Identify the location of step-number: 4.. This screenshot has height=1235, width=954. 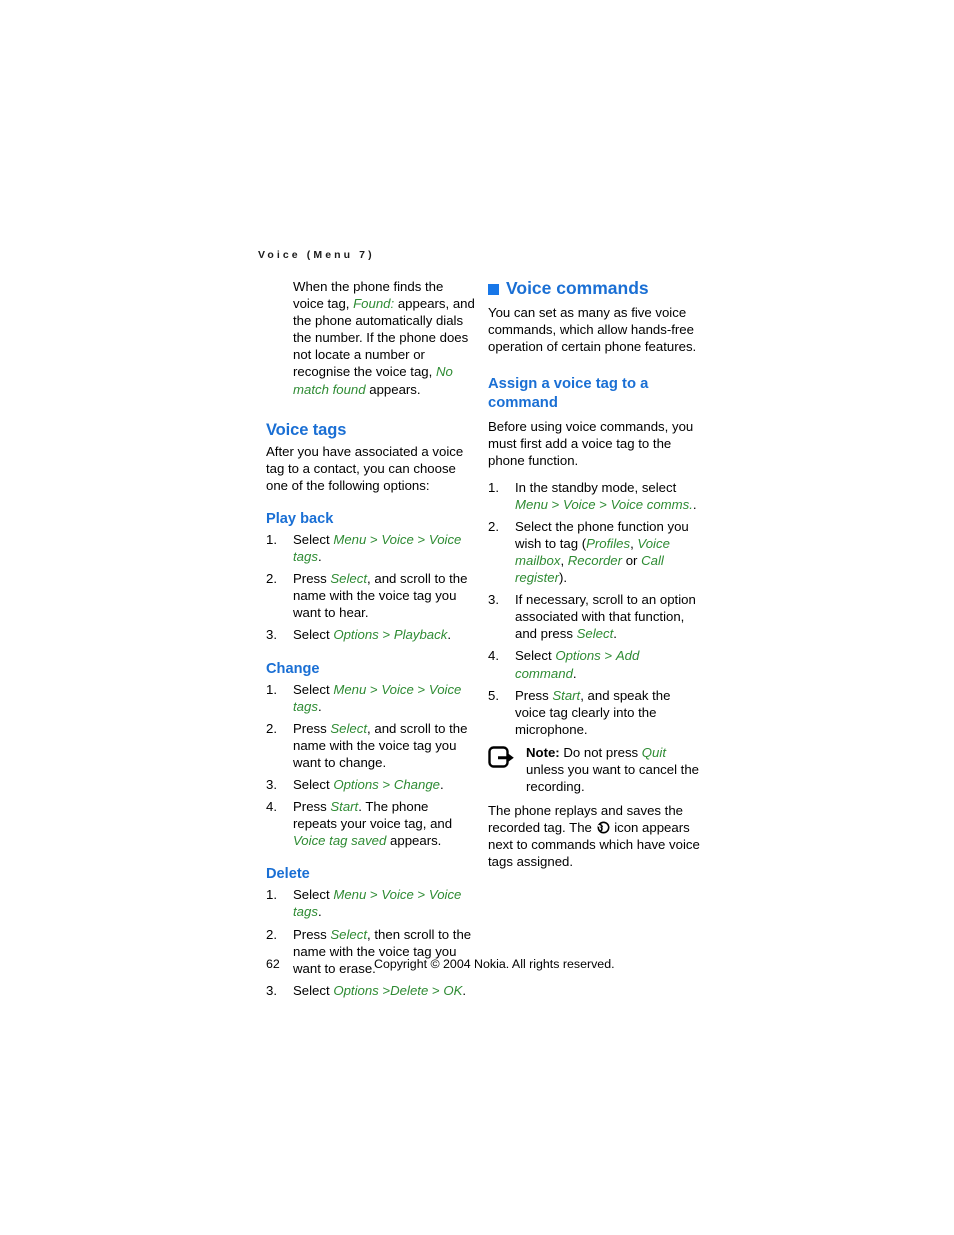
(271, 807).